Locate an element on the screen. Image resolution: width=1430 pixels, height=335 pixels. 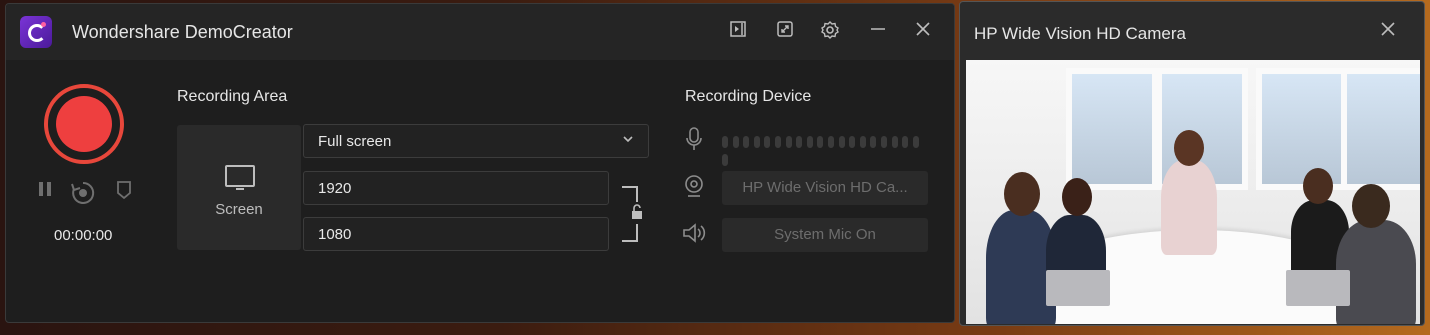
democreator-logo-icon is located at coordinates (36, 32).